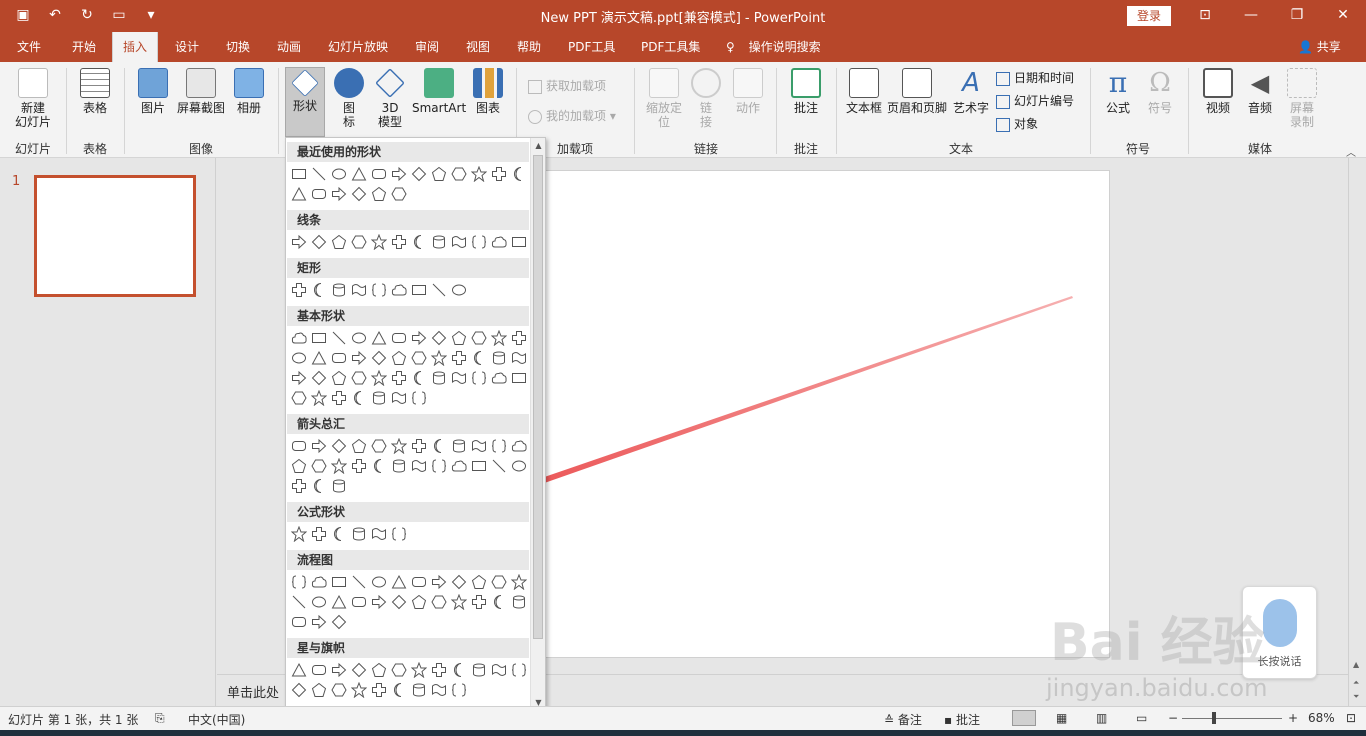  I want to click on tab-pdf-tools: PDF工具, so click(591, 47).